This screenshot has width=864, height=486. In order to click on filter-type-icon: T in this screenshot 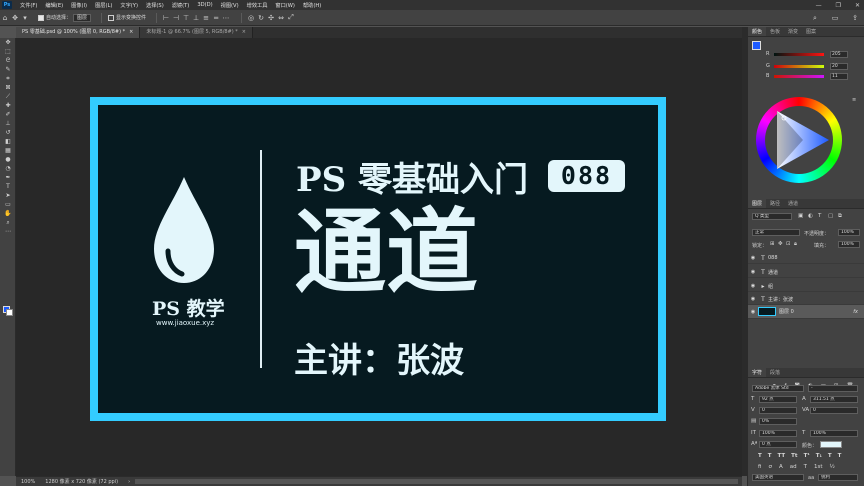, I will do `click(819, 216)`.